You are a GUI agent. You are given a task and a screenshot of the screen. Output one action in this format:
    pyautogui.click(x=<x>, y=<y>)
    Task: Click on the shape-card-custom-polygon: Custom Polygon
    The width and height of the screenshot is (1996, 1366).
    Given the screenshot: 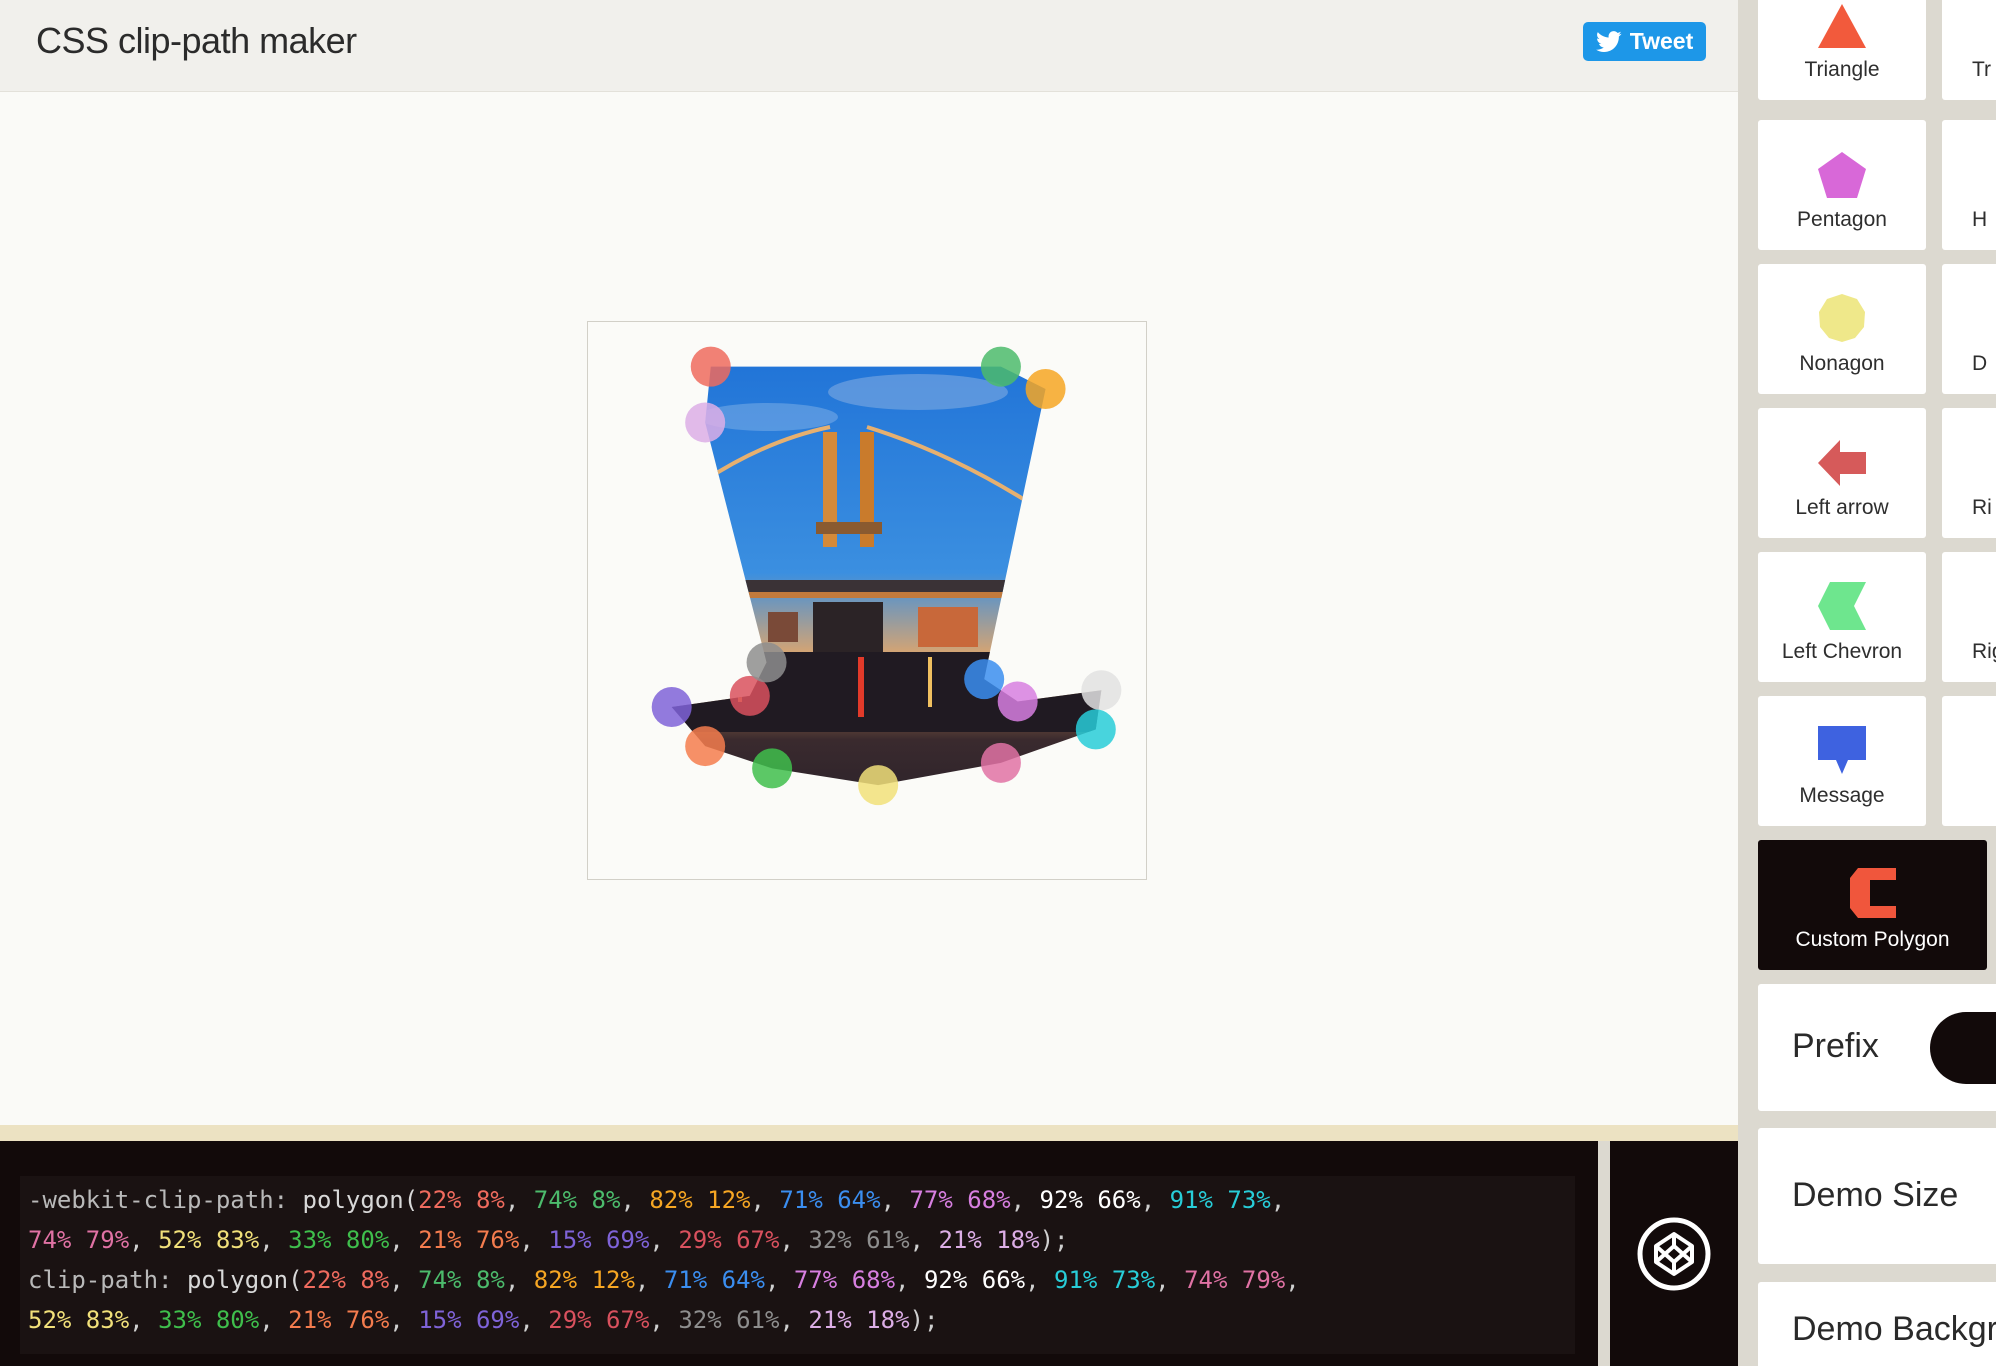 What is the action you would take?
    pyautogui.click(x=1872, y=905)
    